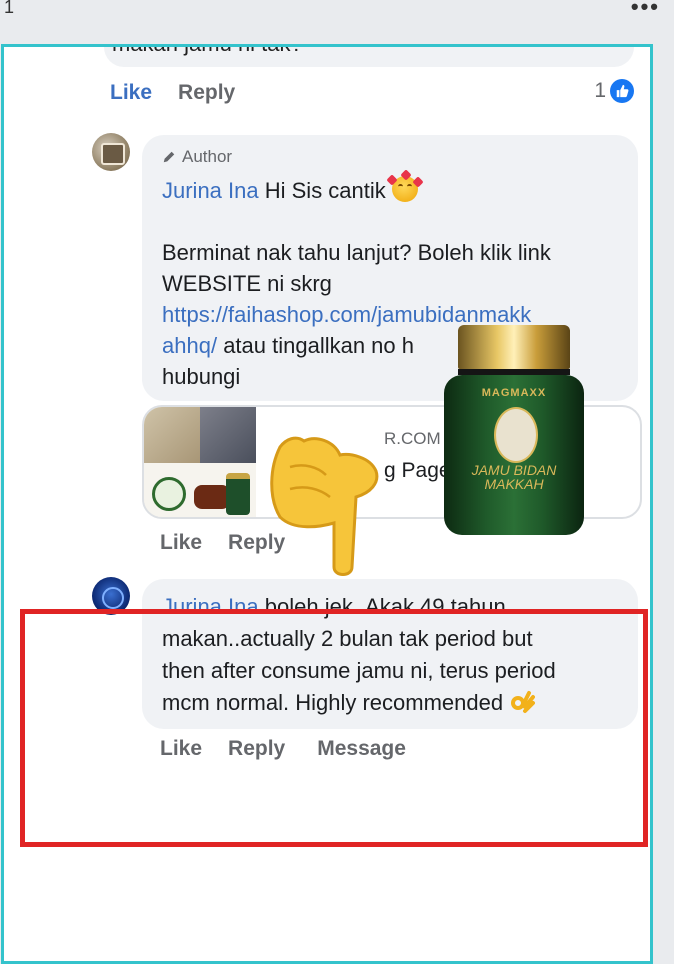 The image size is (674, 964). Describe the element at coordinates (405, 185) in the screenshot. I see `smiling-face-with-hearts-icon` at that location.